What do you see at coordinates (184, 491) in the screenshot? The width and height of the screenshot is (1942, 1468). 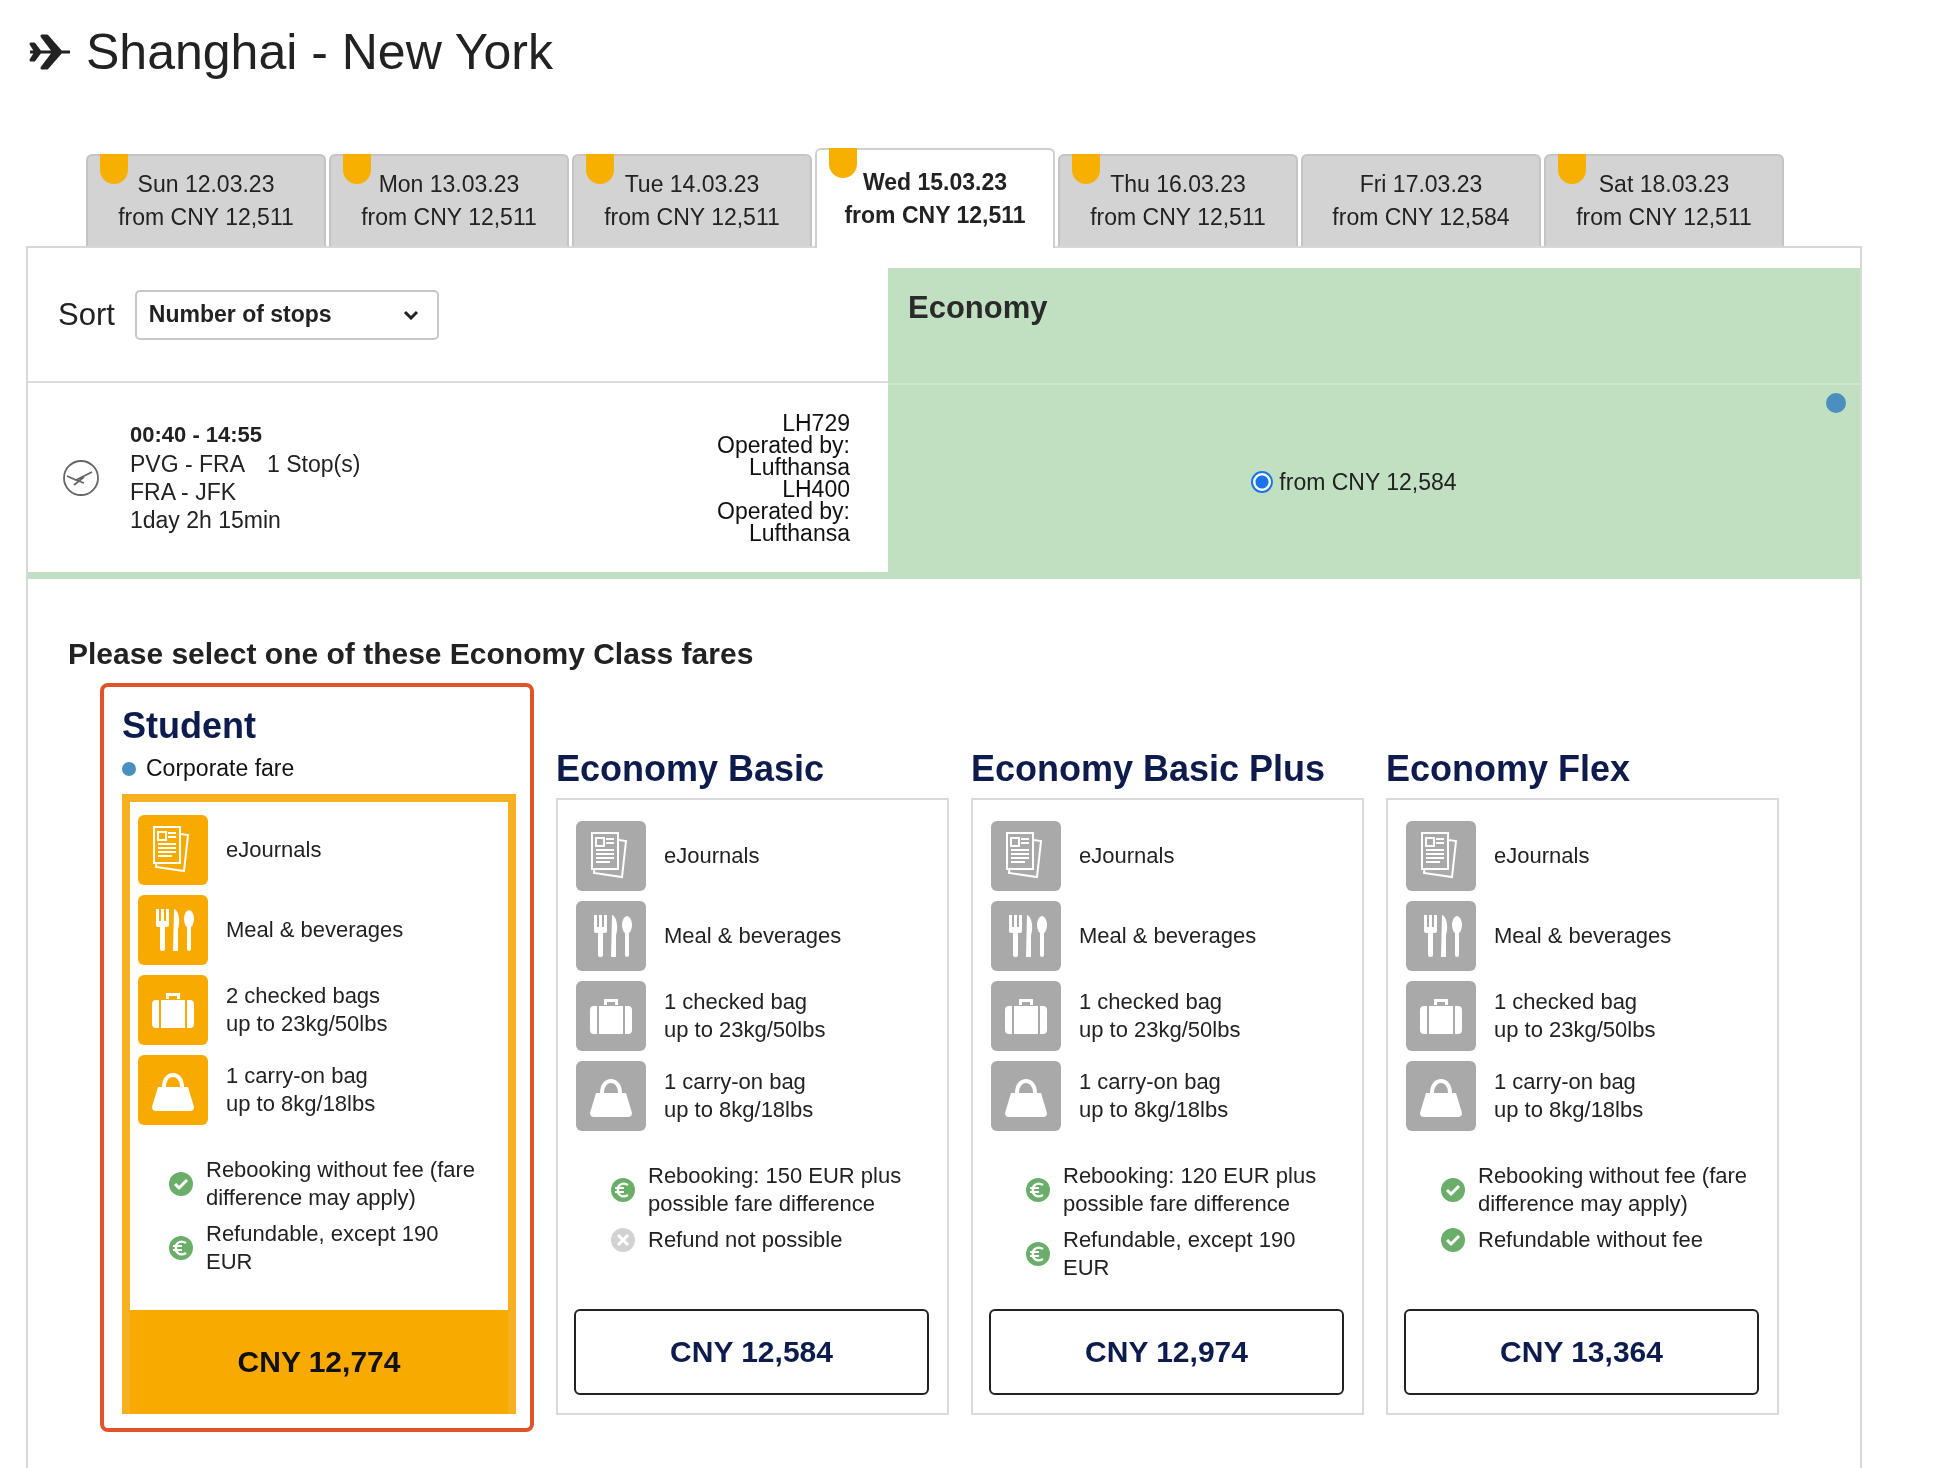 I see `route-leg: FRA - JFK` at bounding box center [184, 491].